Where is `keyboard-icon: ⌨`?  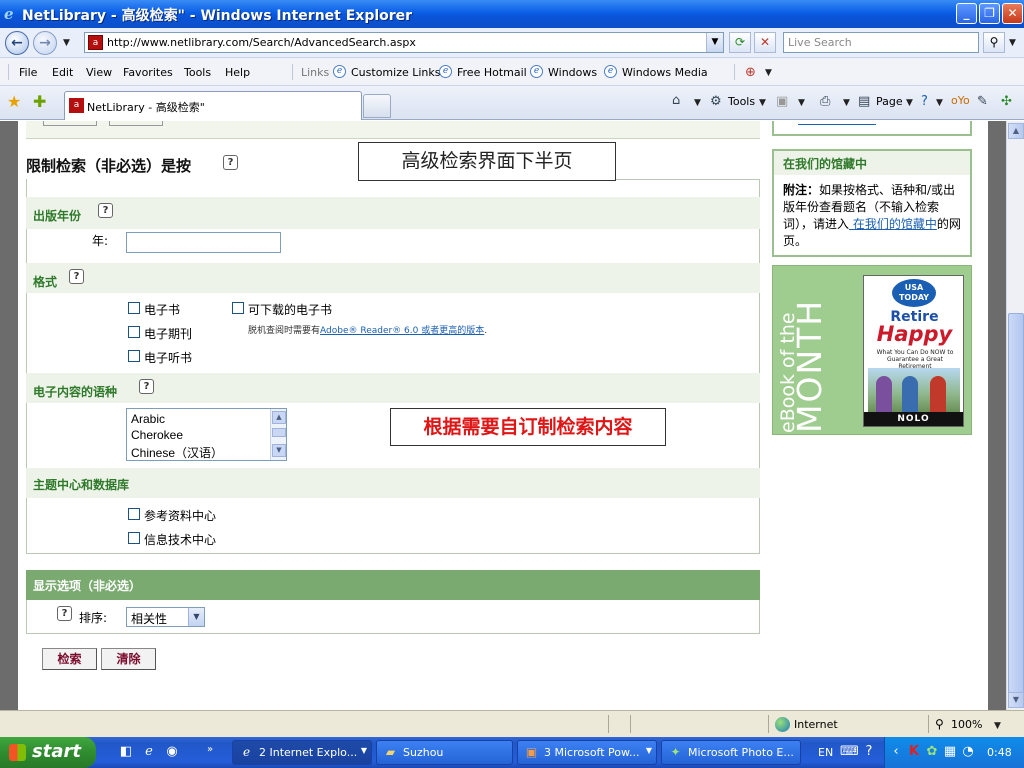 keyboard-icon: ⌨ is located at coordinates (849, 752).